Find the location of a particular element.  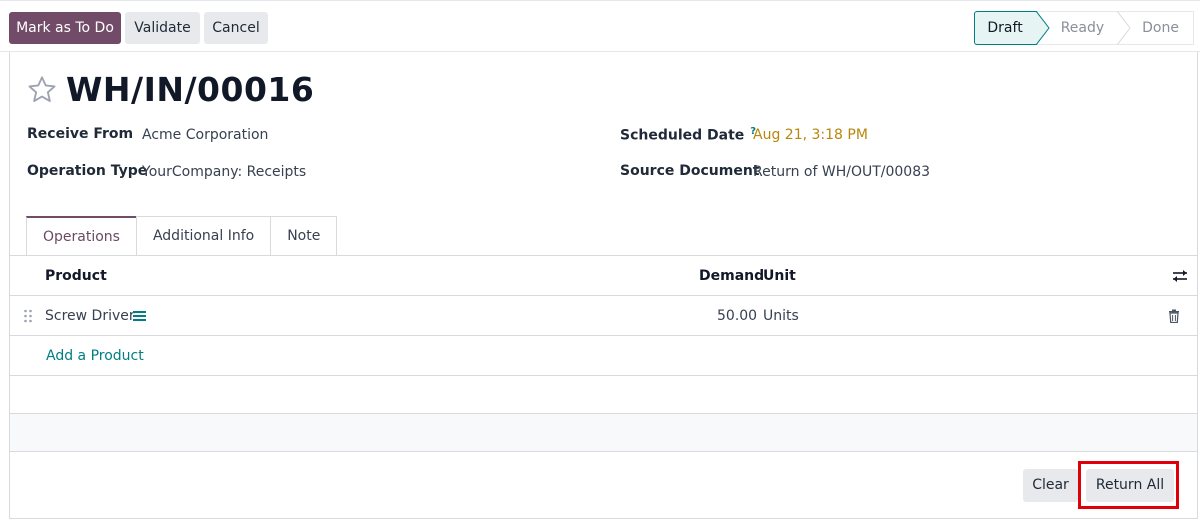

status-bar: Draft Ready Done is located at coordinates (1084, 28).